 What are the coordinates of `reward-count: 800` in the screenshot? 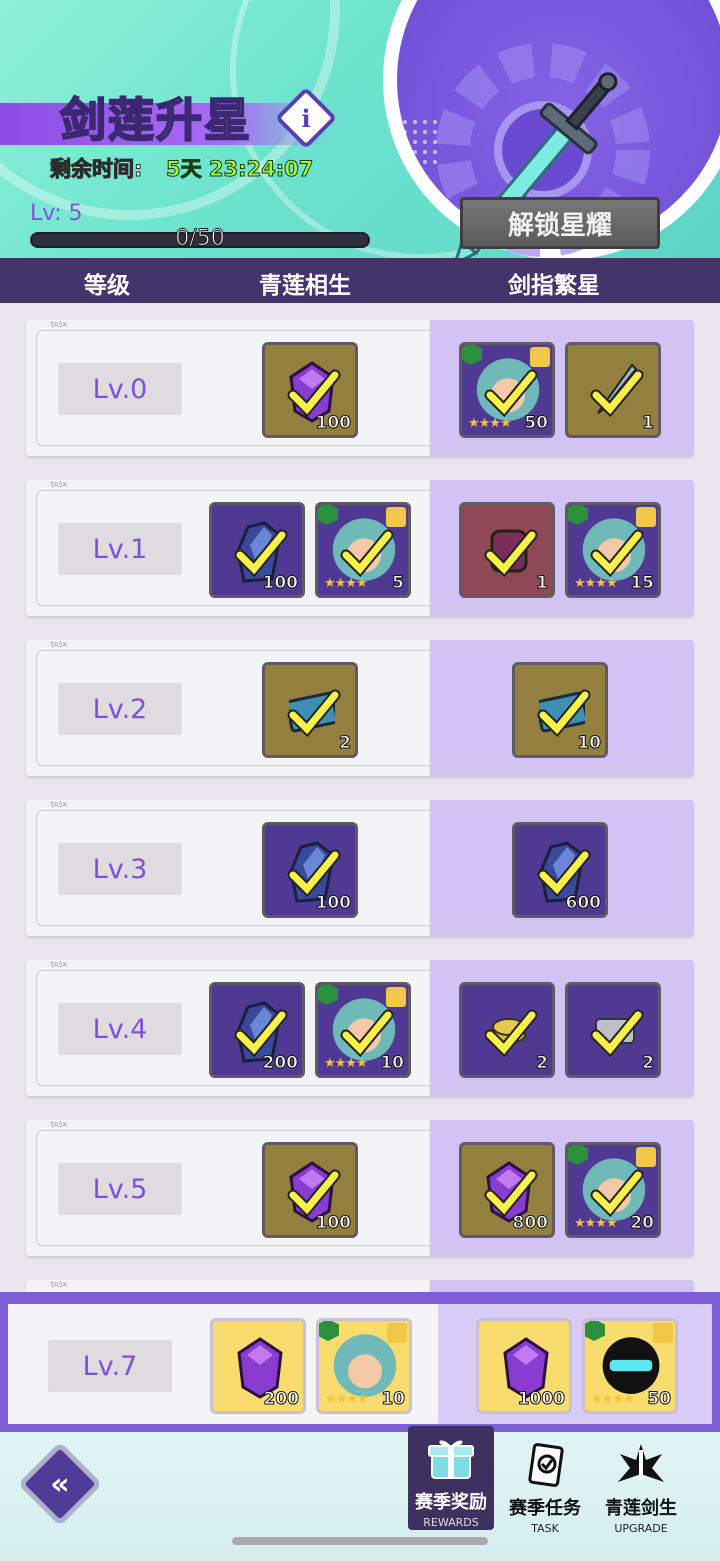 It's located at (530, 1223).